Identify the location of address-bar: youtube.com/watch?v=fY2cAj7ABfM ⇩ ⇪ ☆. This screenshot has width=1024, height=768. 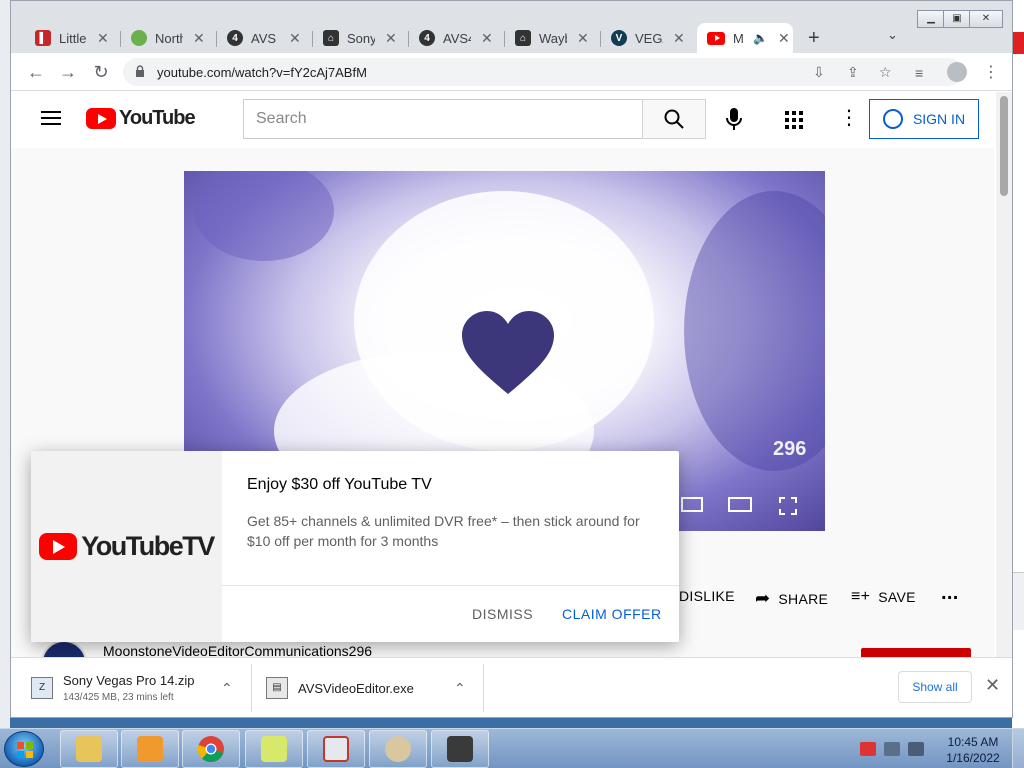
(543, 72).